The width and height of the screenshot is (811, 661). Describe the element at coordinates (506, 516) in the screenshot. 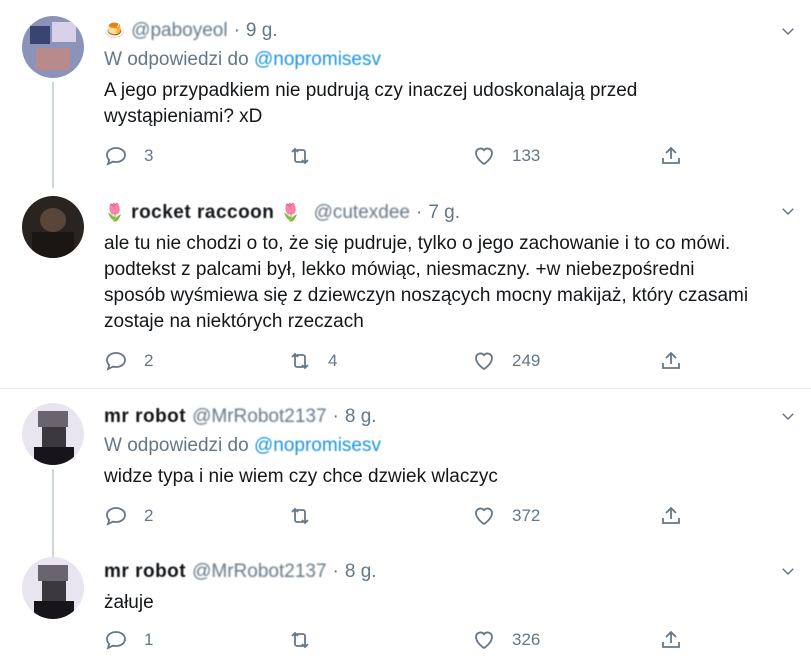

I see `like-button: 372` at that location.